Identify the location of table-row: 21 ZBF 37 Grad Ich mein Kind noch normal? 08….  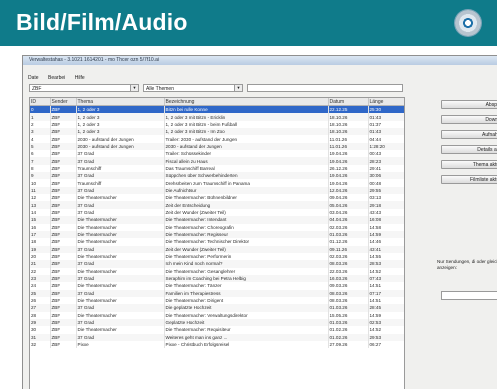
(217, 264).